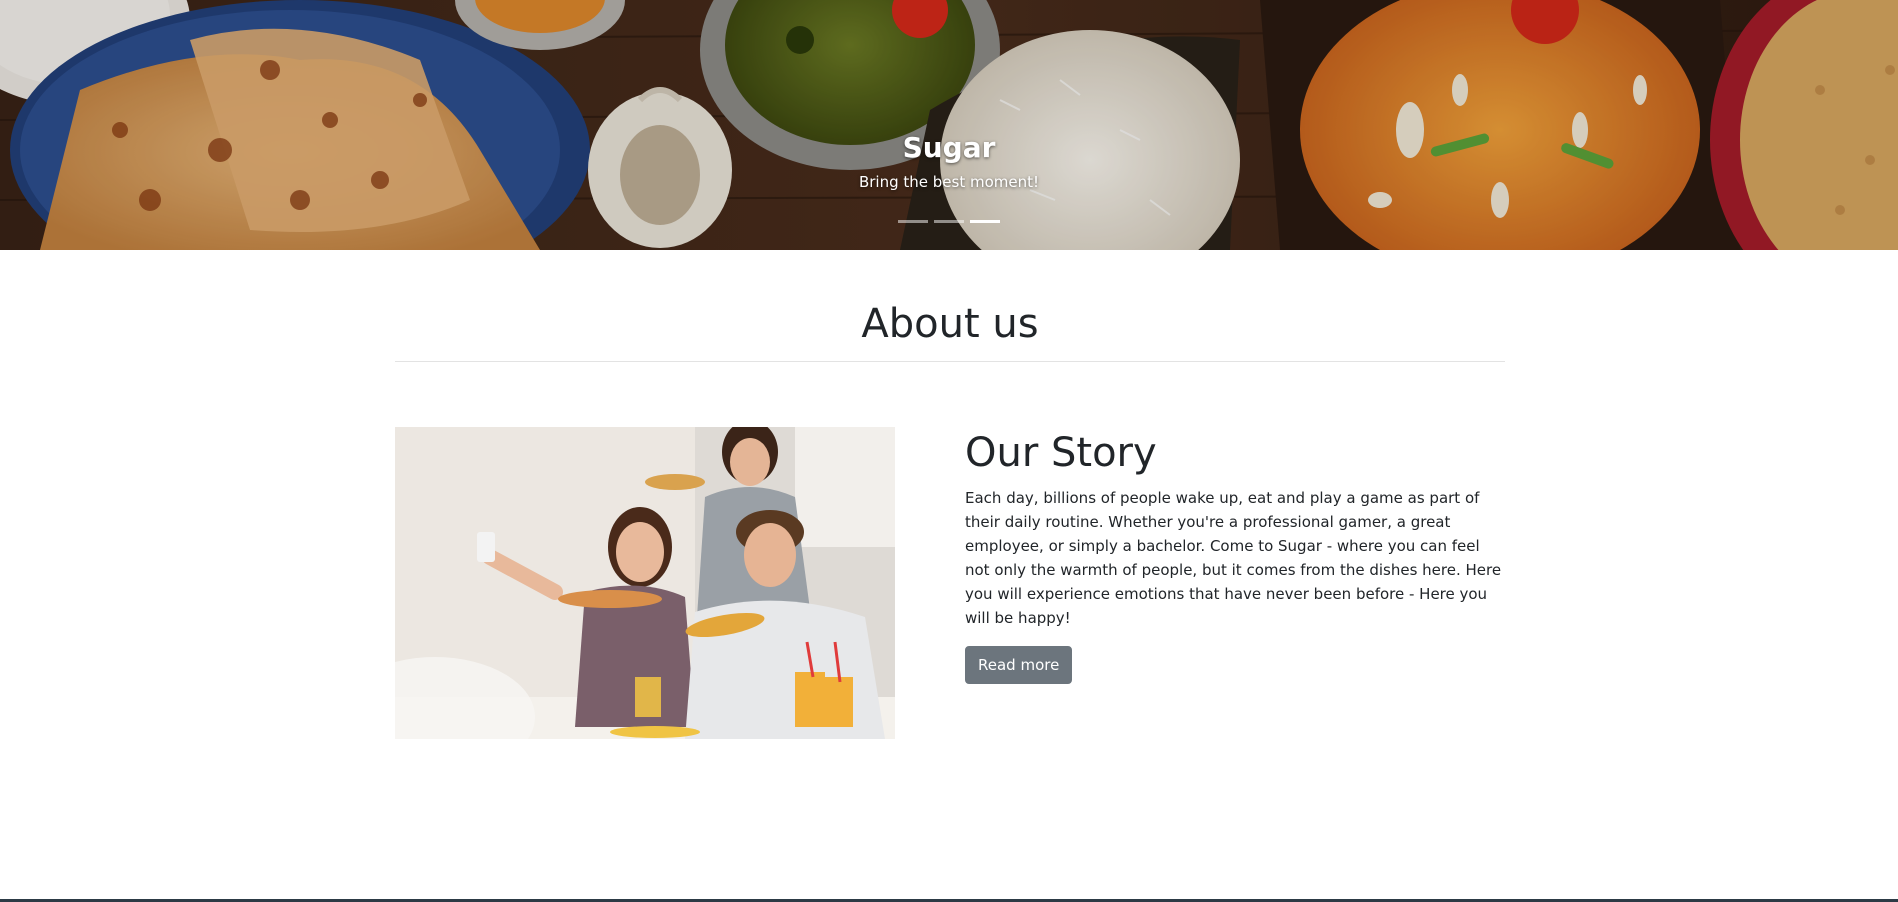 The width and height of the screenshot is (1898, 902). Describe the element at coordinates (949, 147) in the screenshot. I see `carousel-title: Sugar` at that location.